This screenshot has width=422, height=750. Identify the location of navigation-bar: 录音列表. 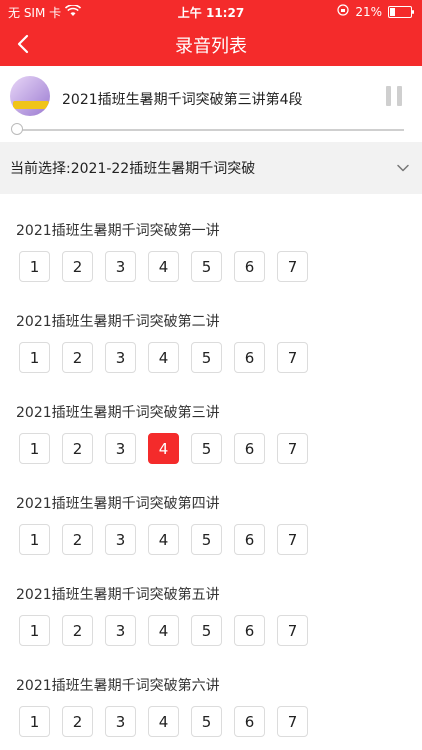
(211, 44).